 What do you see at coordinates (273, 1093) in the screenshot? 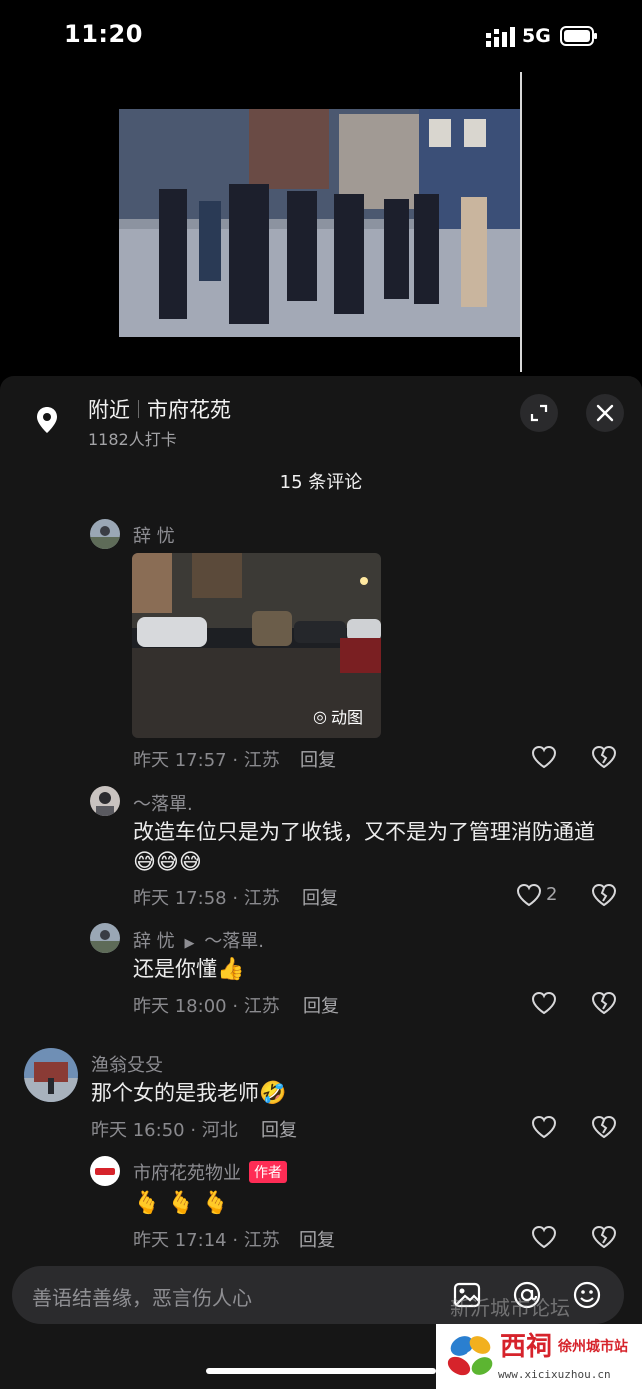
I see `emoji: 🤣` at bounding box center [273, 1093].